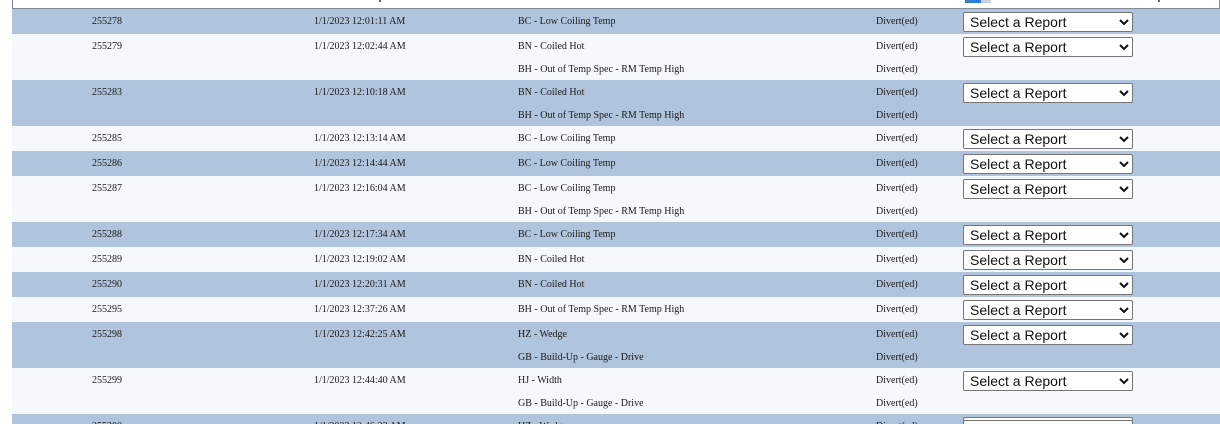 The height and width of the screenshot is (424, 1220). I want to click on record-datetime: 1/1/2023 12:16:04 AM, so click(416, 188).